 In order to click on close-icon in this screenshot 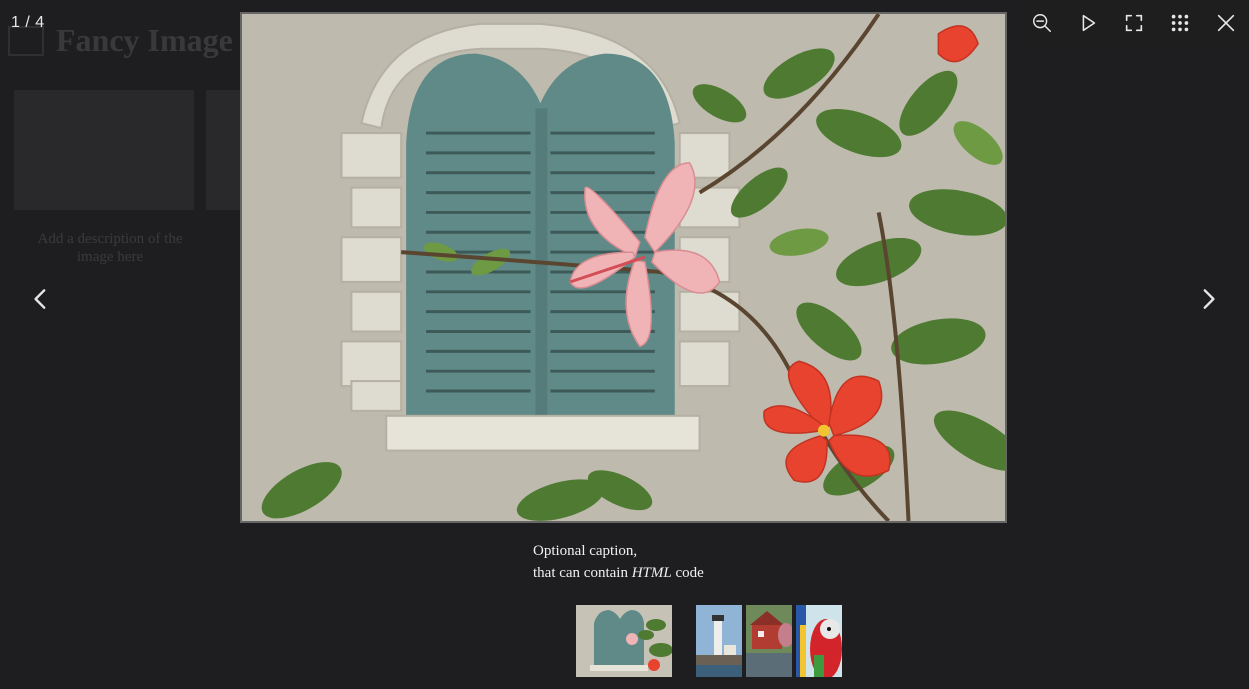, I will do `click(1226, 23)`.